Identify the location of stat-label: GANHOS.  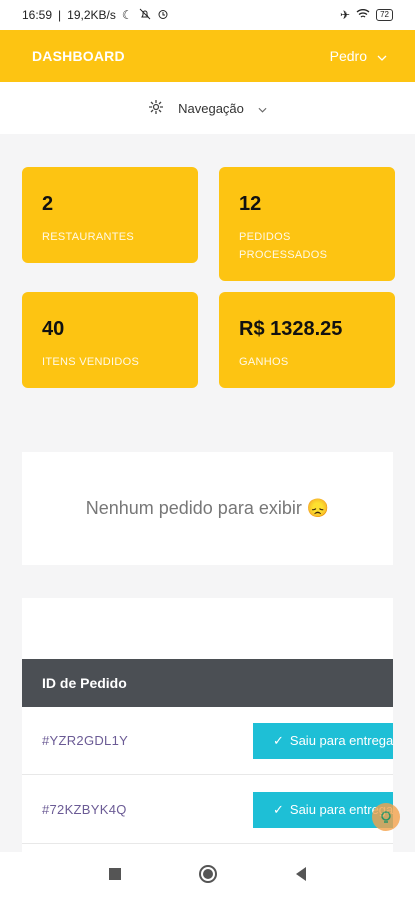
(264, 362).